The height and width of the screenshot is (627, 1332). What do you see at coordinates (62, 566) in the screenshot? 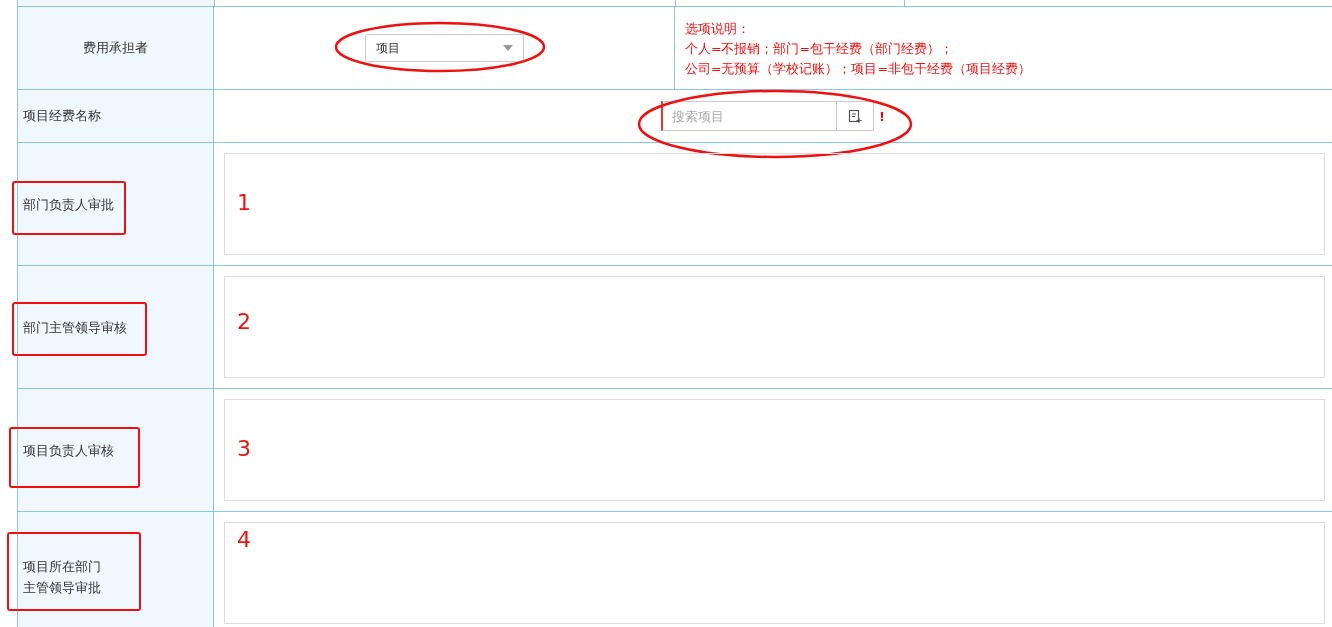
I see `field-label: 项目所在部门` at bounding box center [62, 566].